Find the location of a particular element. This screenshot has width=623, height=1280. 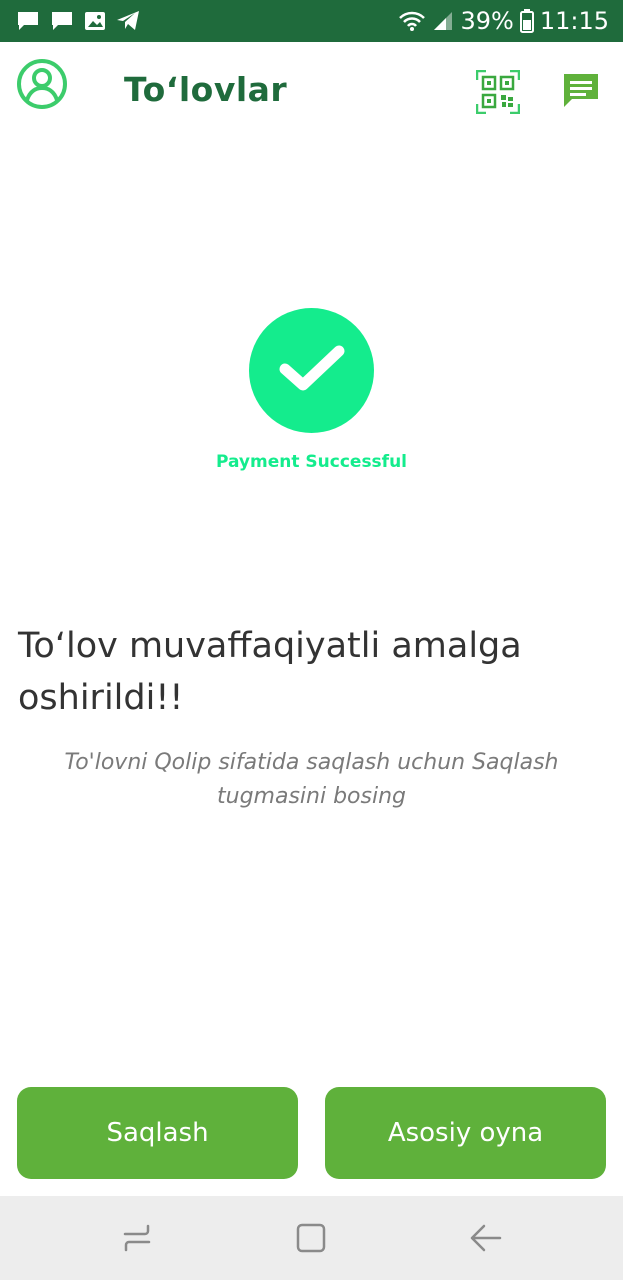

success-badge is located at coordinates (311, 370).